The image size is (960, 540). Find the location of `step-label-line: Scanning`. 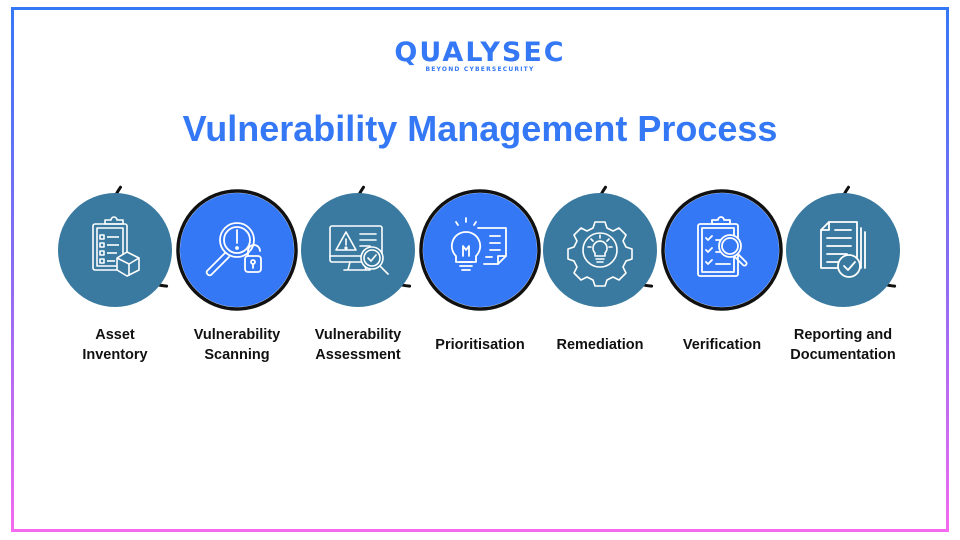

step-label-line: Scanning is located at coordinates (237, 355).